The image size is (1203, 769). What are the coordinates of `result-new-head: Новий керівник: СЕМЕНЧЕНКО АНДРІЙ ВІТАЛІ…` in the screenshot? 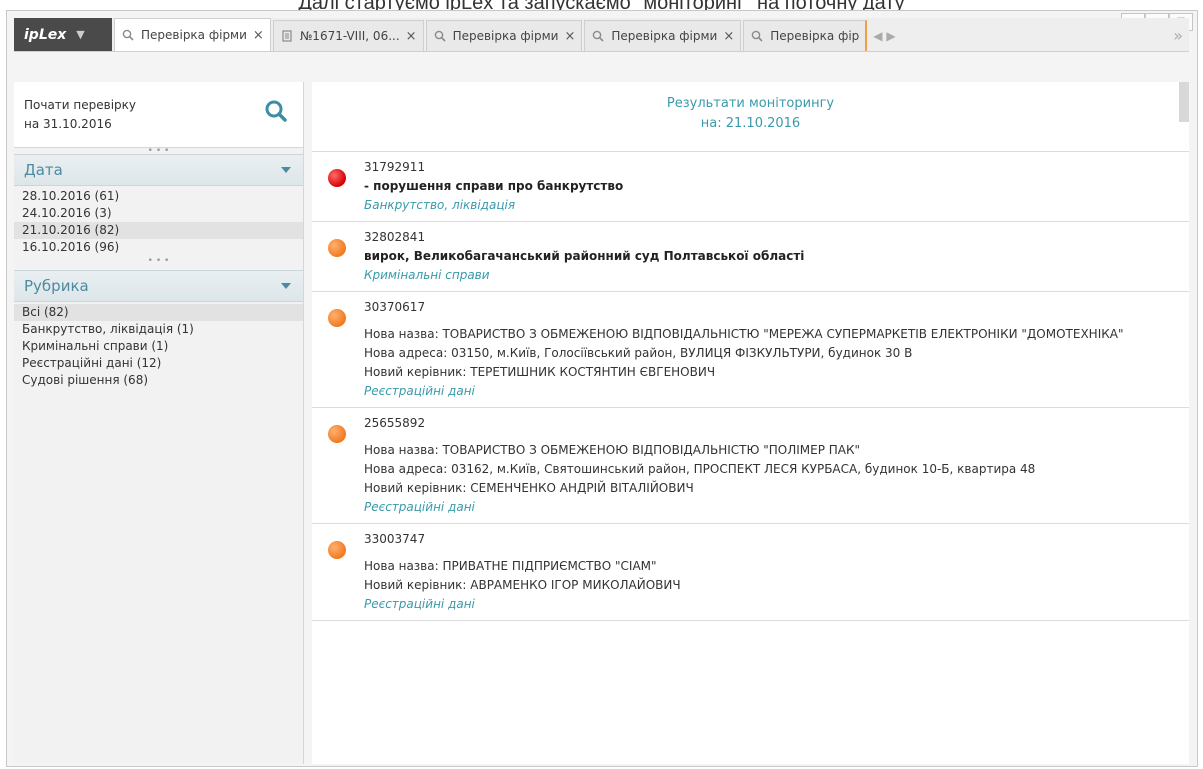 It's located at (529, 488).